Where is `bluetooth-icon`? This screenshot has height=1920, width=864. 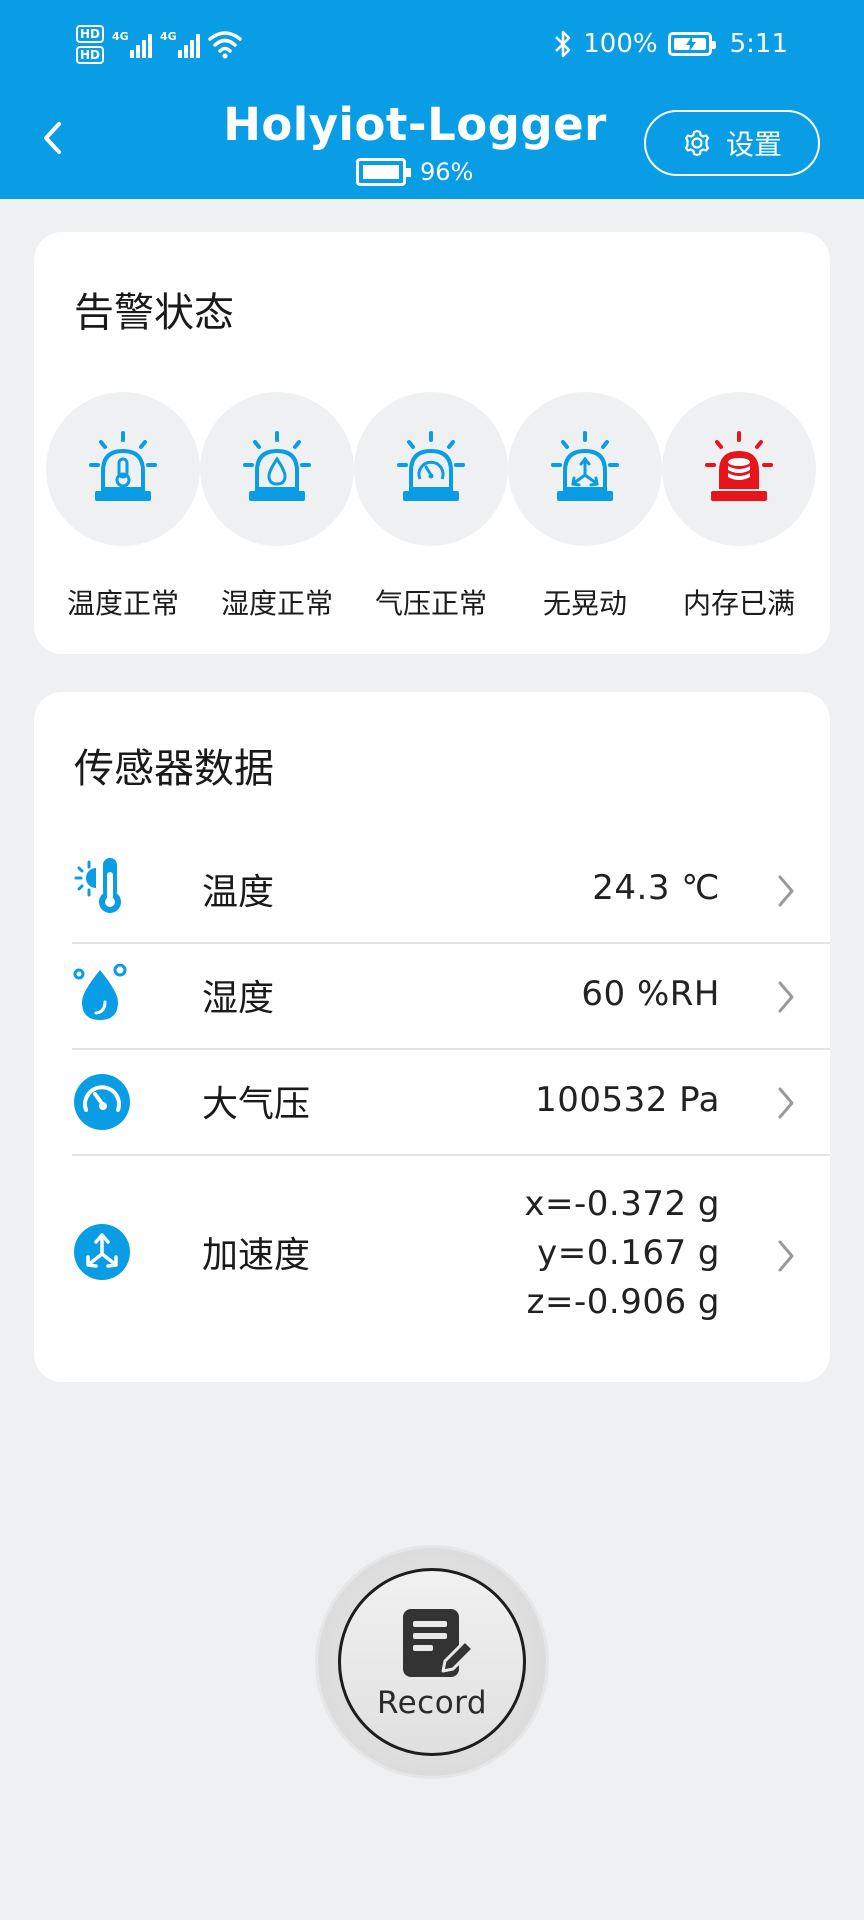 bluetooth-icon is located at coordinates (563, 44).